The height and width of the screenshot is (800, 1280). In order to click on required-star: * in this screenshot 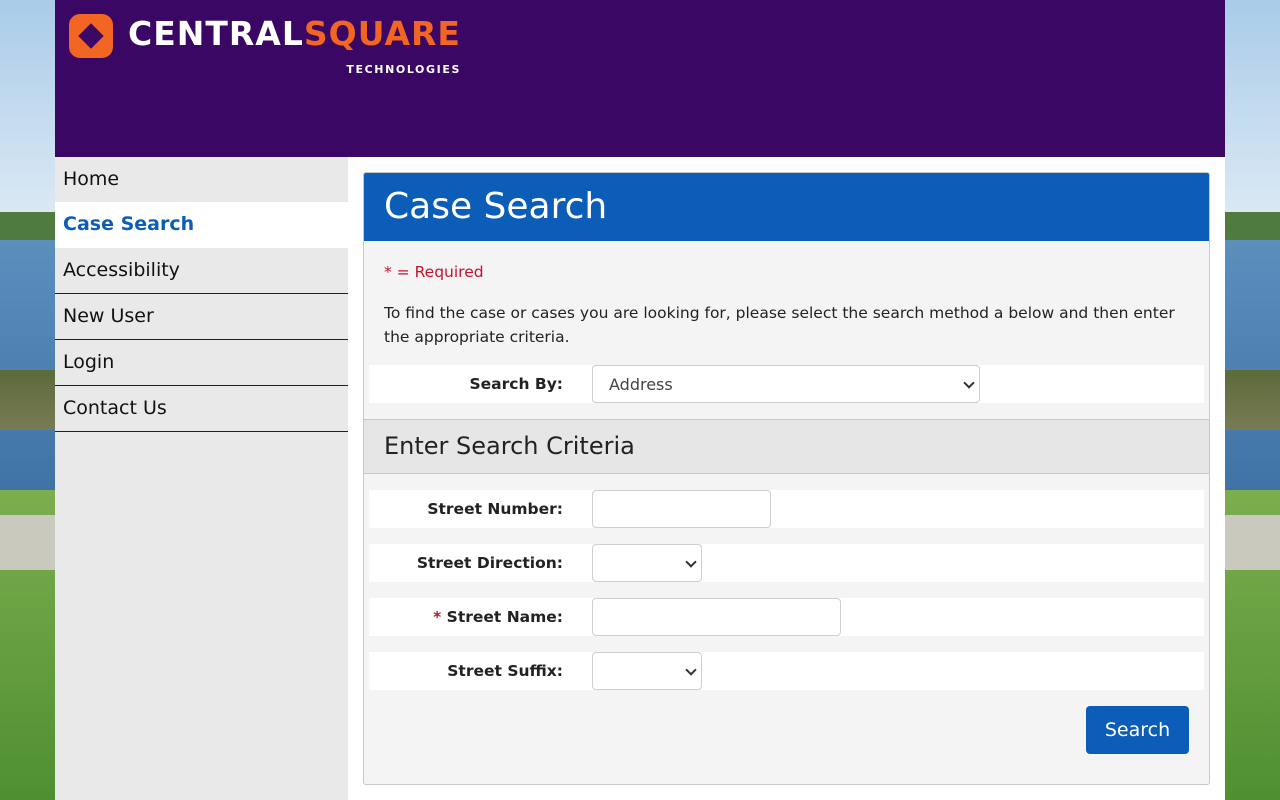, I will do `click(437, 617)`.